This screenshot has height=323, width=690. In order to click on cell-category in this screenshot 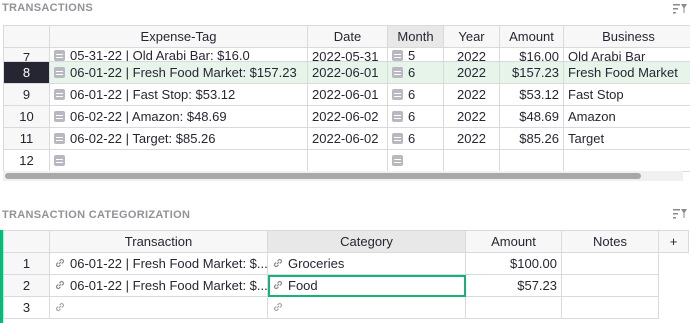, I will do `click(366, 307)`.